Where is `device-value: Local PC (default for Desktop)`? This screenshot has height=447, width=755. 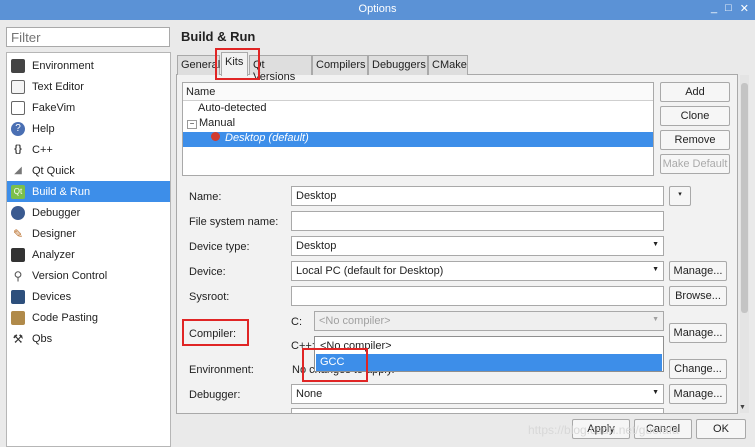
device-value: Local PC (default for Desktop) is located at coordinates (370, 271).